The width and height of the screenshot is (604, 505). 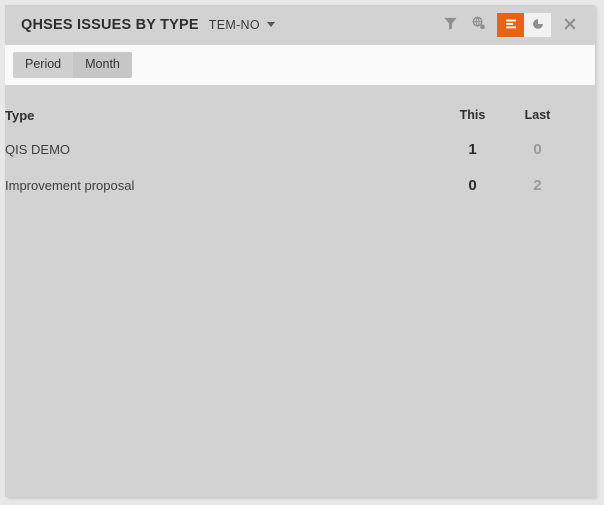 I want to click on bar-list-icon, so click(x=511, y=25).